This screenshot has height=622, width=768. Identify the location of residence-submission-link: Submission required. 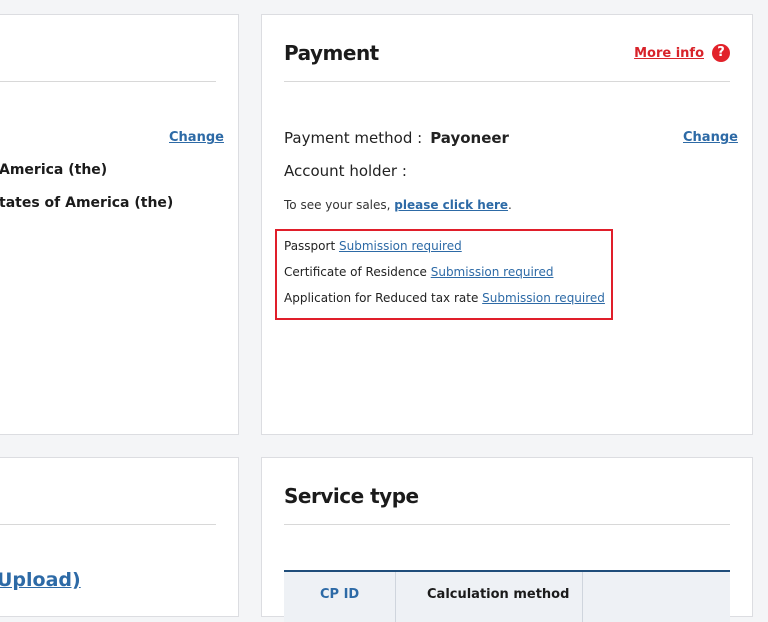
(492, 272).